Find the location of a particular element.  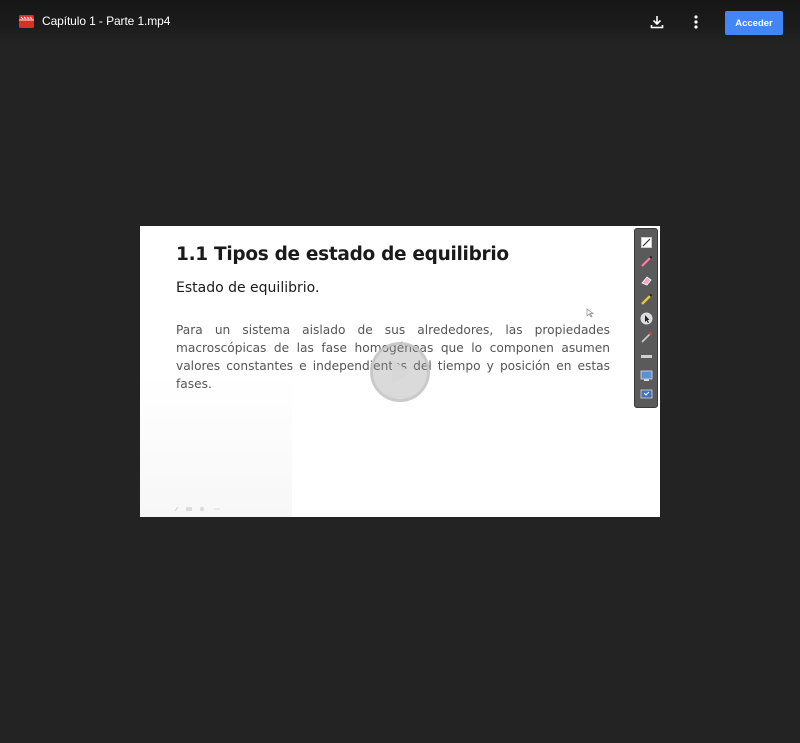

play-icon is located at coordinates (401, 372).